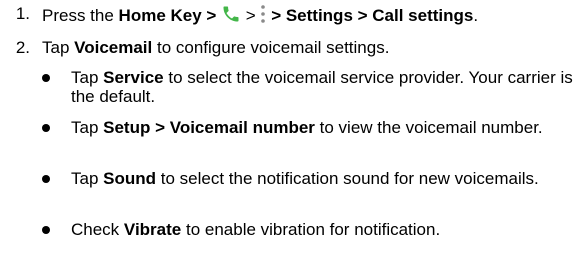 The height and width of the screenshot is (255, 584). I want to click on sound-label: Sound, so click(130, 178).